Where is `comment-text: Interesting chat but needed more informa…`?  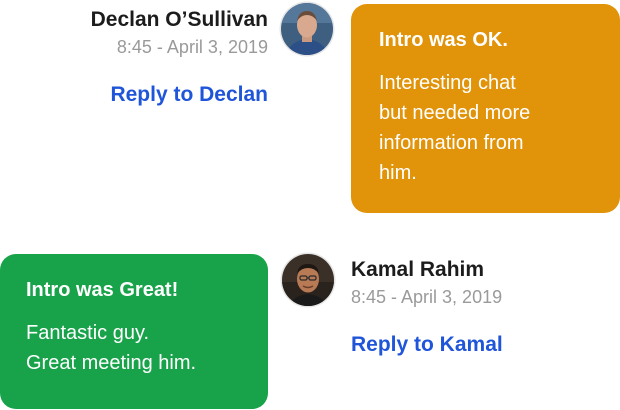
comment-text: Interesting chat but needed more informa… is located at coordinates (487, 128).